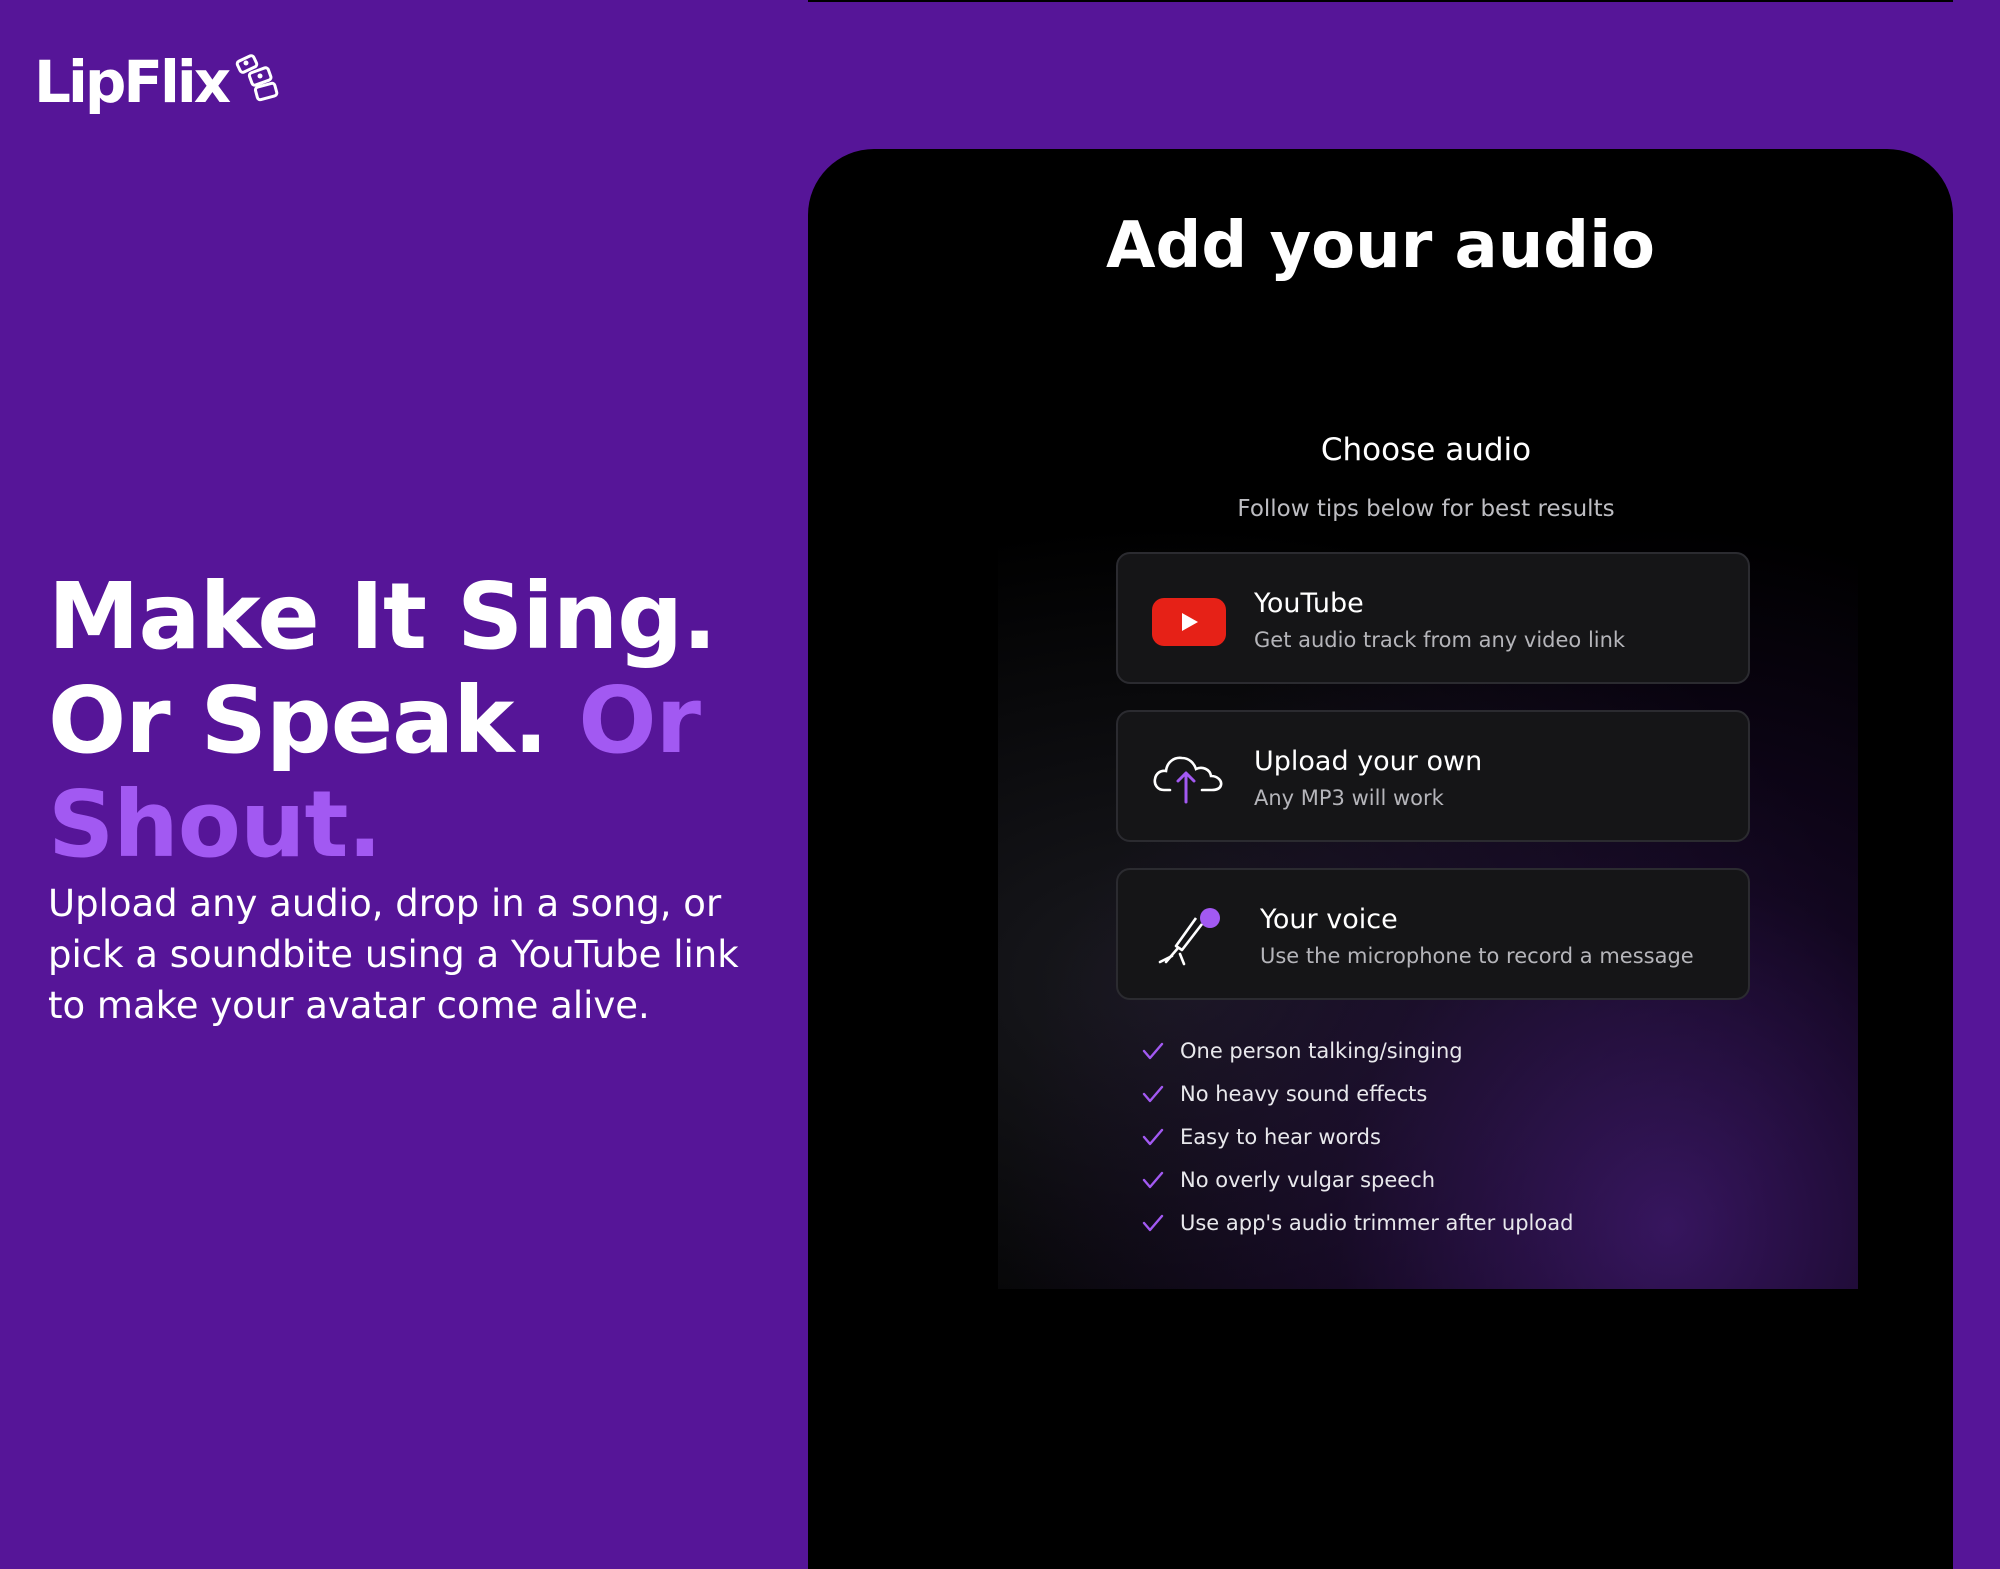 The image size is (2000, 1569). Describe the element at coordinates (1309, 603) in the screenshot. I see `youtube-option-title: YouTube` at that location.